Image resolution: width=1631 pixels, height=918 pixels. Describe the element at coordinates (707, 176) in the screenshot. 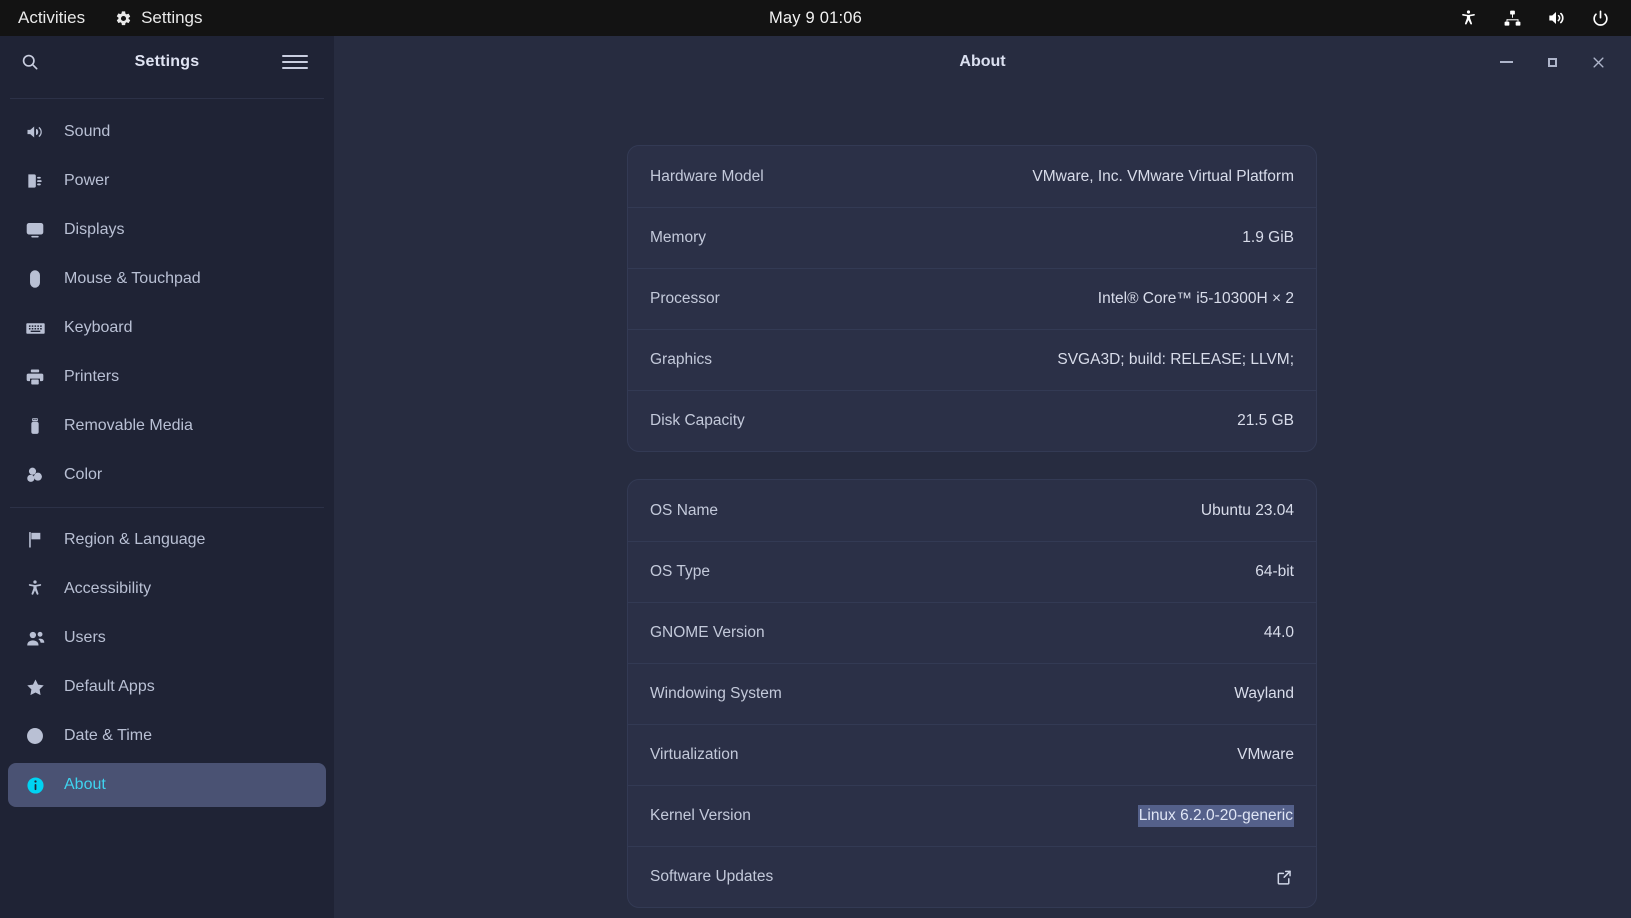

I see `row-key: Hardware Model` at that location.